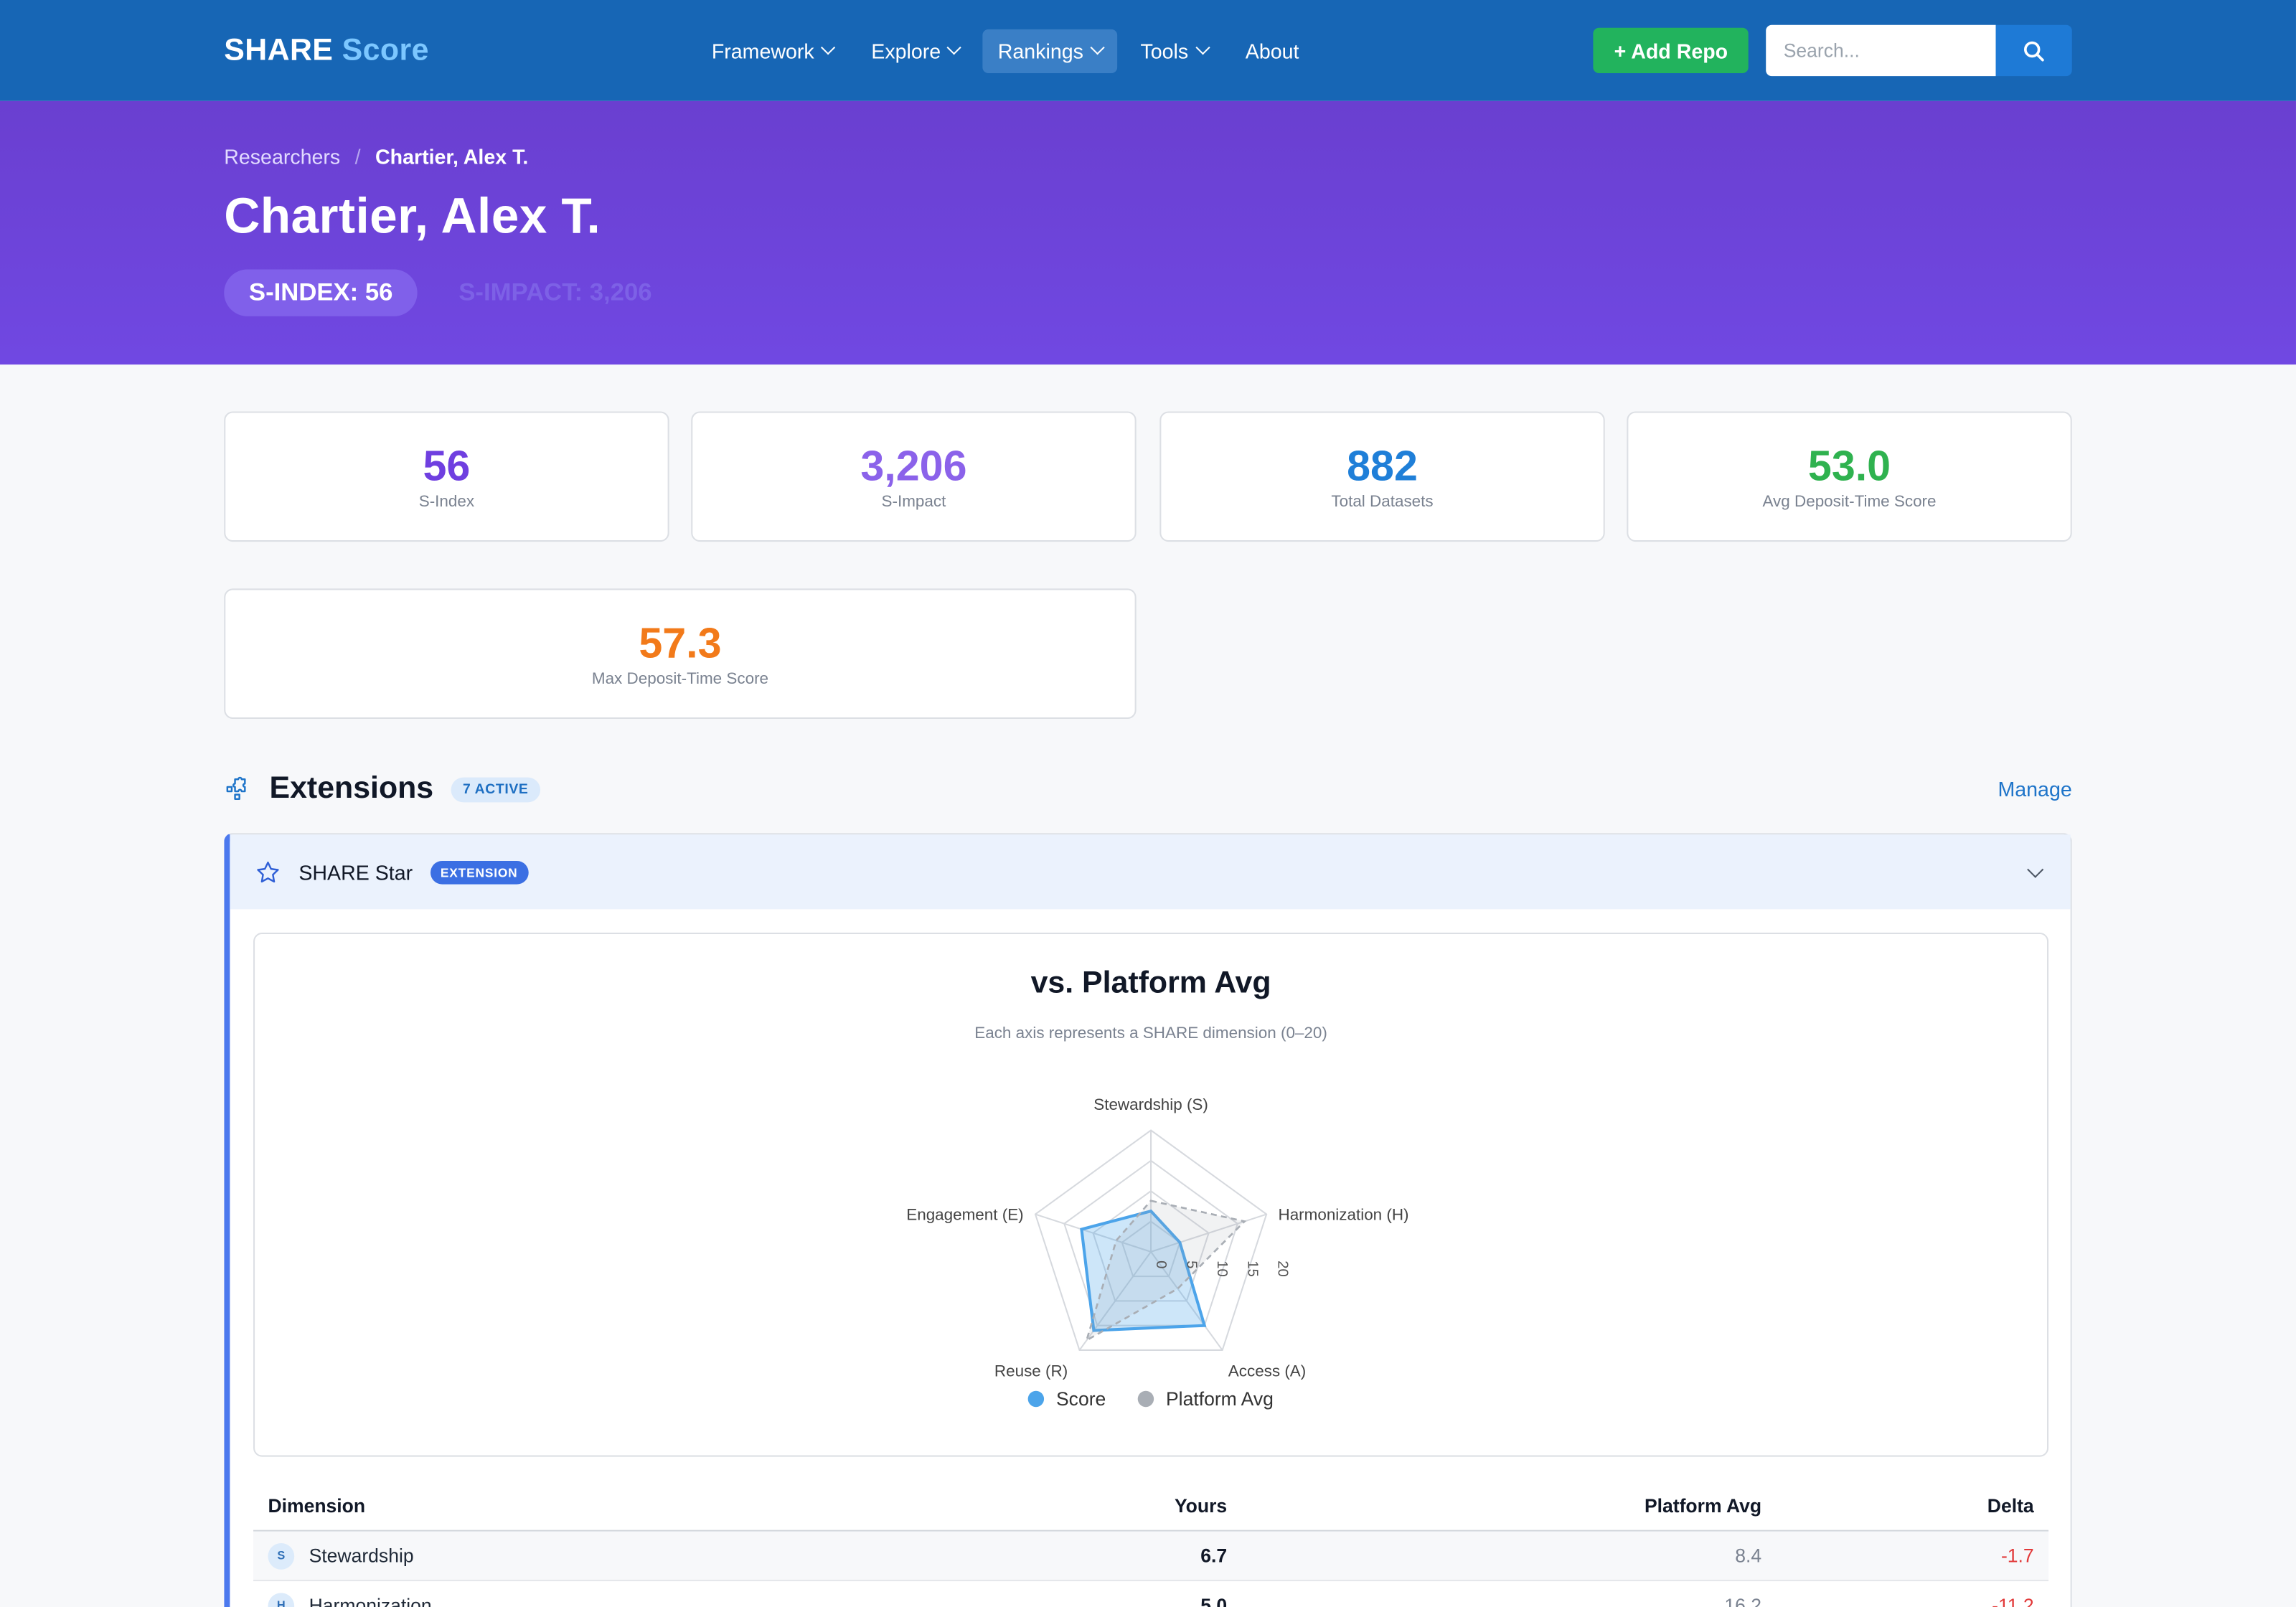 The image size is (2296, 1607). I want to click on page-title: Chartier, Alex T., so click(412, 217).